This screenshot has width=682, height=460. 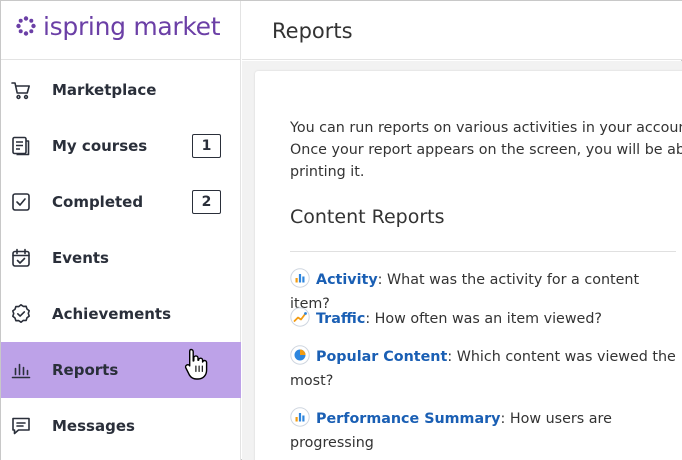 I want to click on sidebar-item-completed: Completed 2, so click(x=121, y=202).